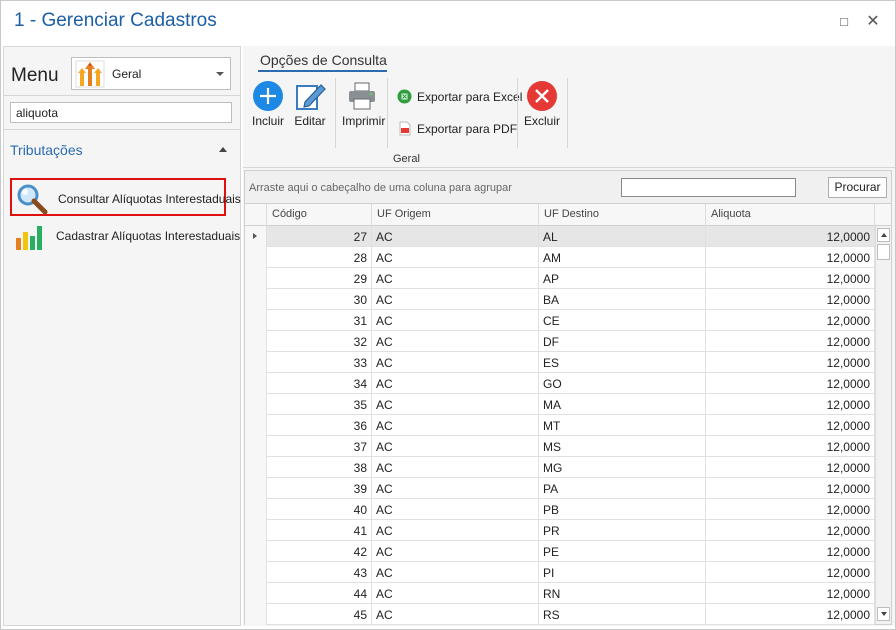  Describe the element at coordinates (790, 215) in the screenshot. I see `column-header-aliquota: Aliquota` at that location.